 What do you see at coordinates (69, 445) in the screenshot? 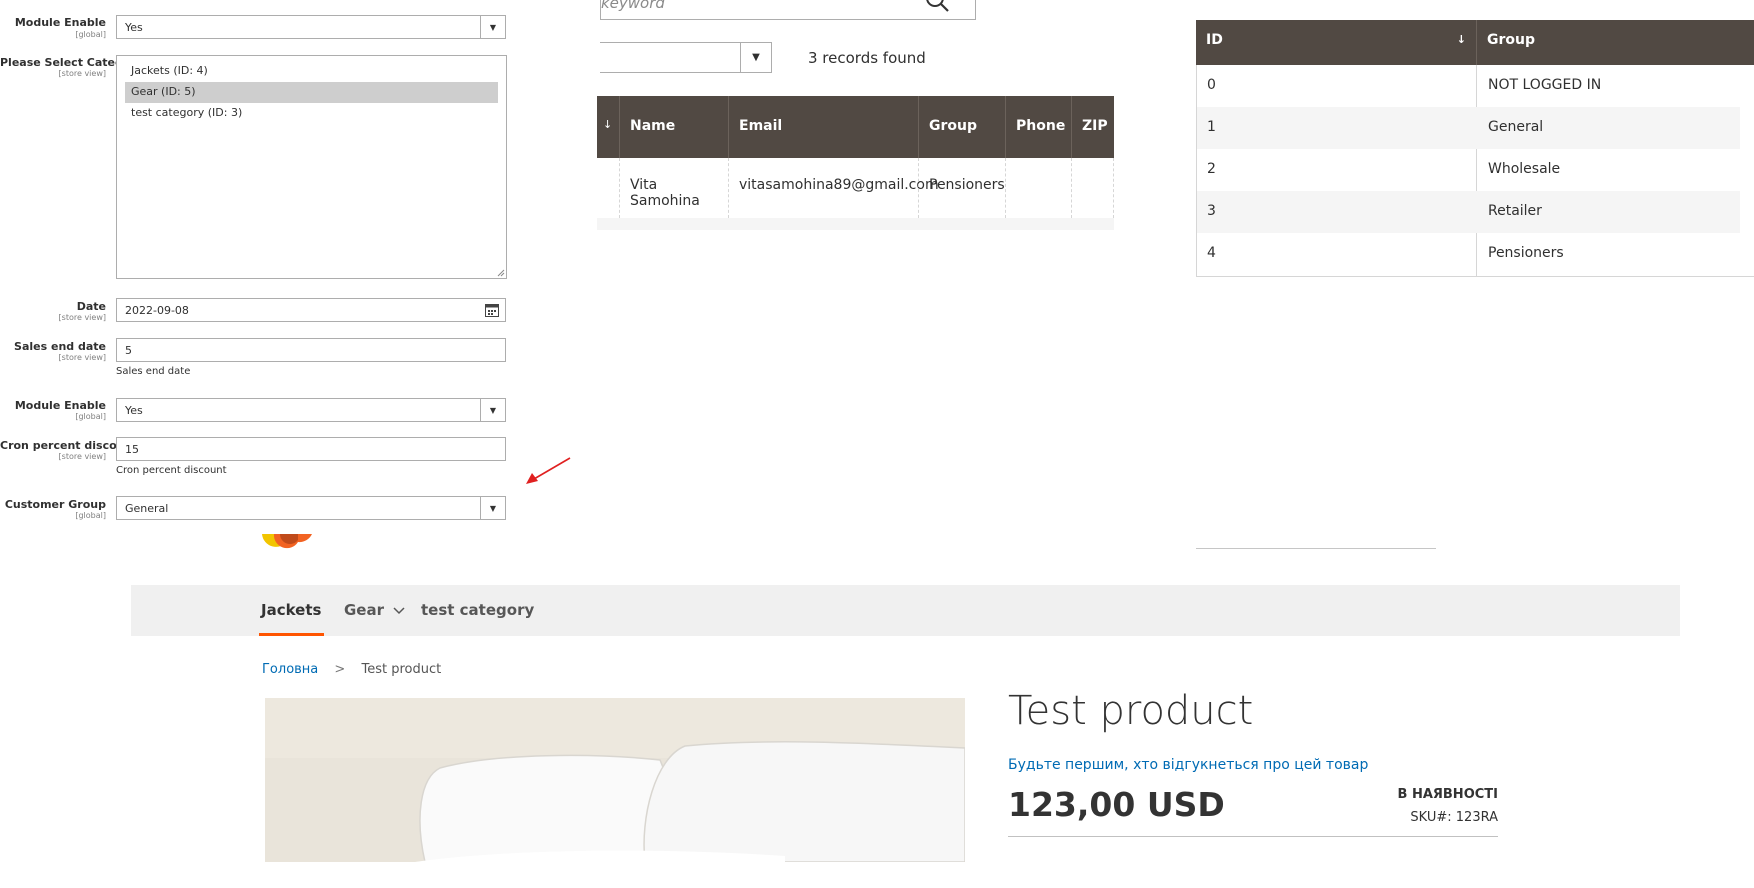
I see `cron-discount-label: Cron percent discount` at bounding box center [69, 445].